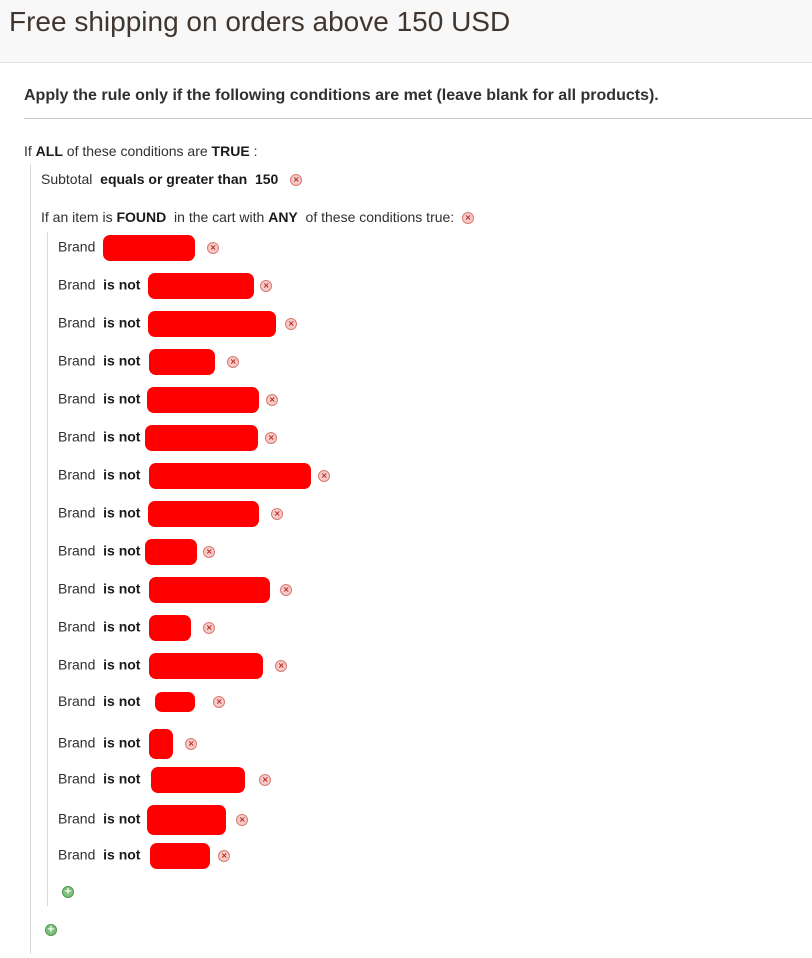 The height and width of the screenshot is (958, 812). What do you see at coordinates (141, 217) in the screenshot?
I see `found-select: FOUND` at bounding box center [141, 217].